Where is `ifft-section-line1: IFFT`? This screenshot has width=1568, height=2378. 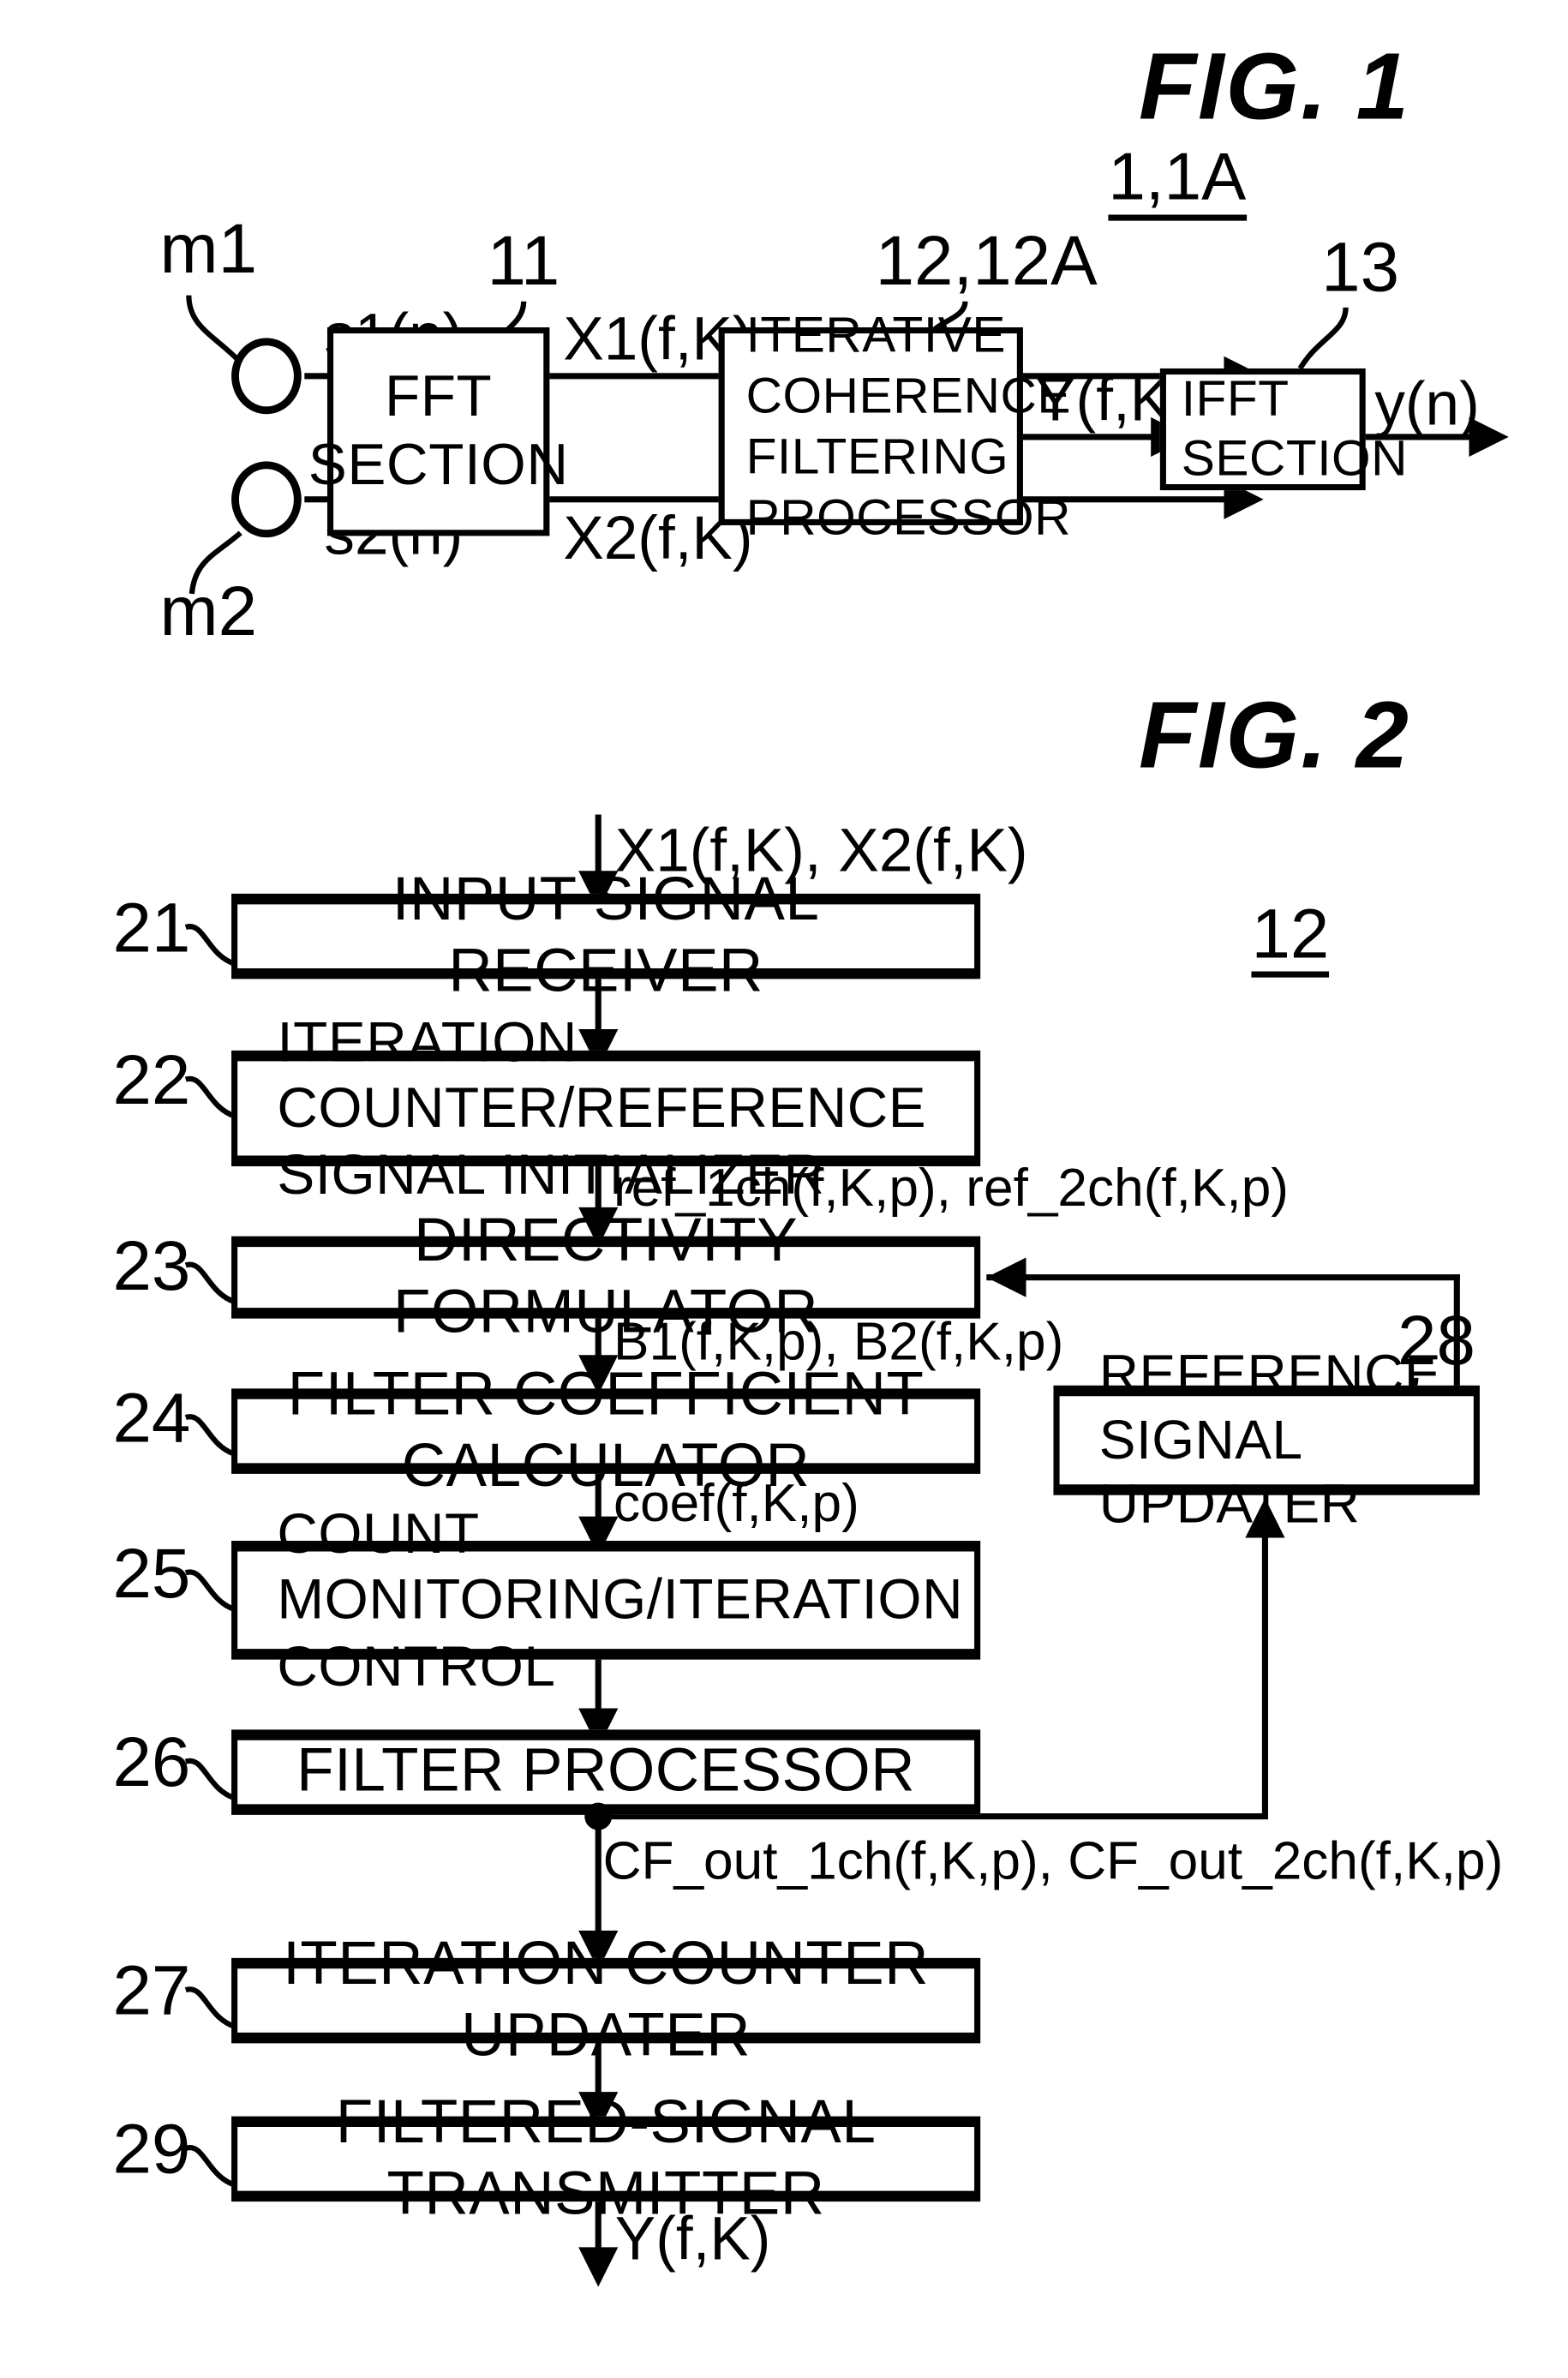 ifft-section-line1: IFFT is located at coordinates (1235, 398).